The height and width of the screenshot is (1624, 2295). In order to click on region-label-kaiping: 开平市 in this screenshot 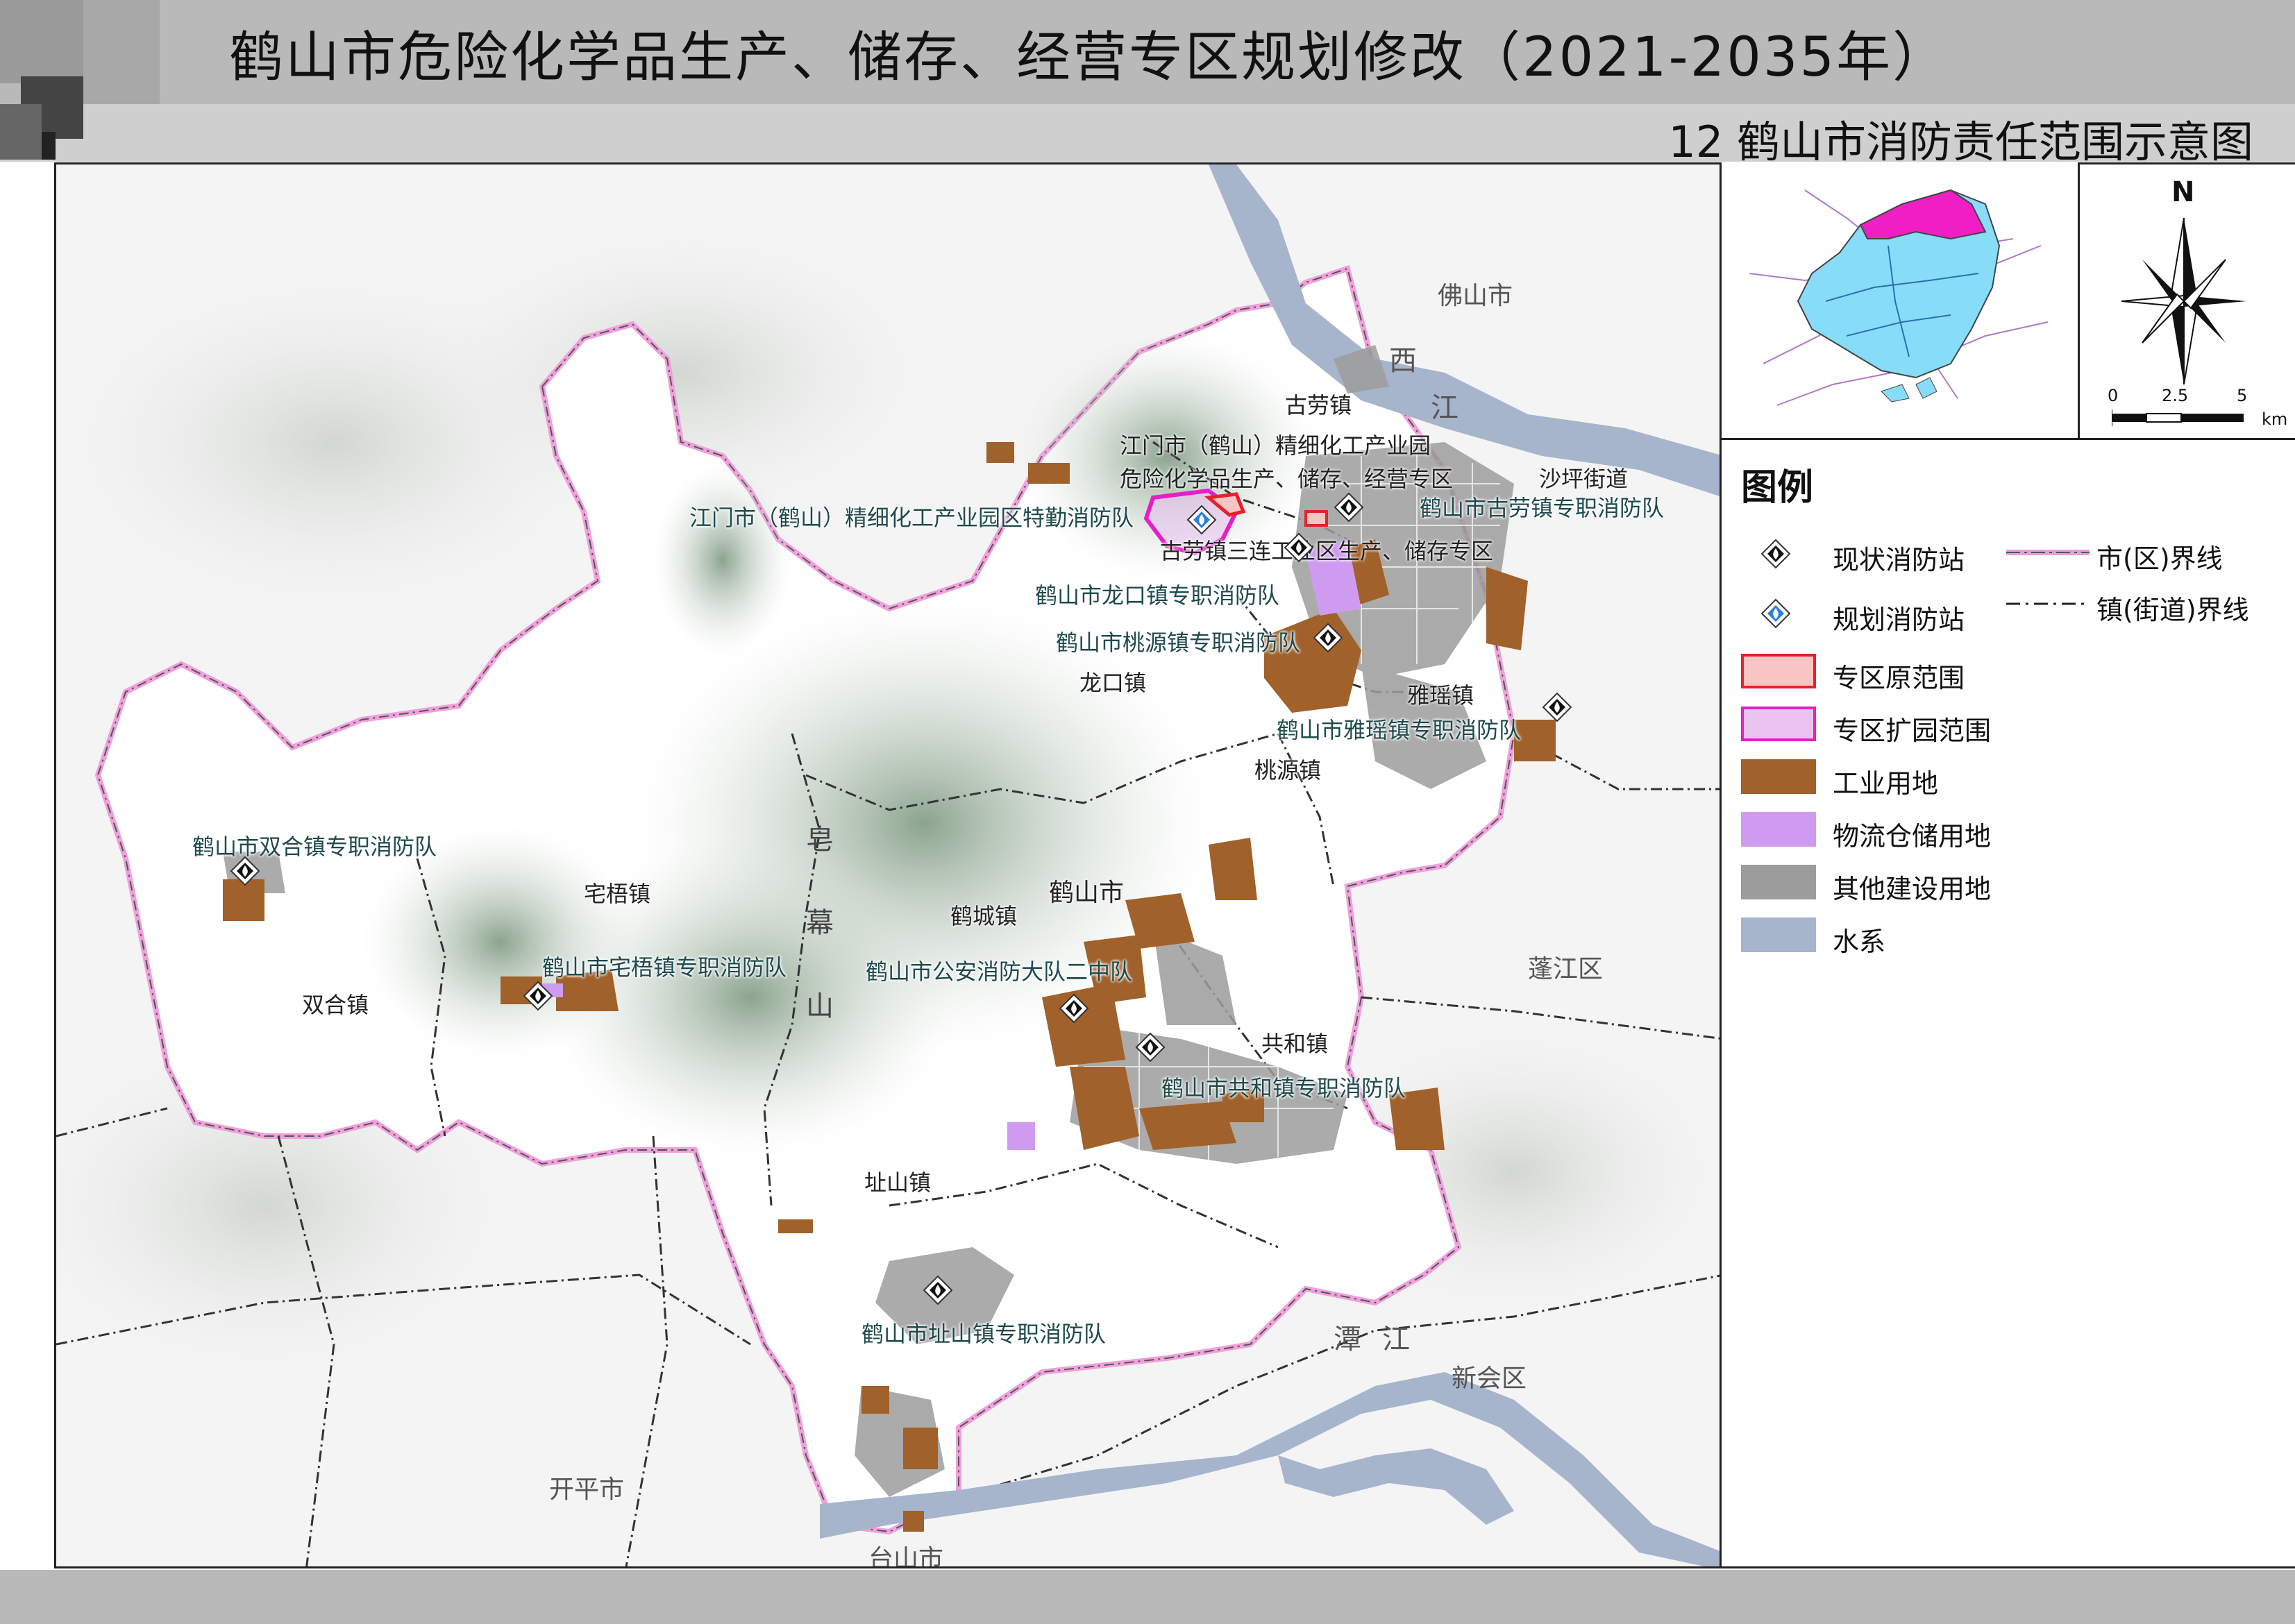, I will do `click(587, 1489)`.